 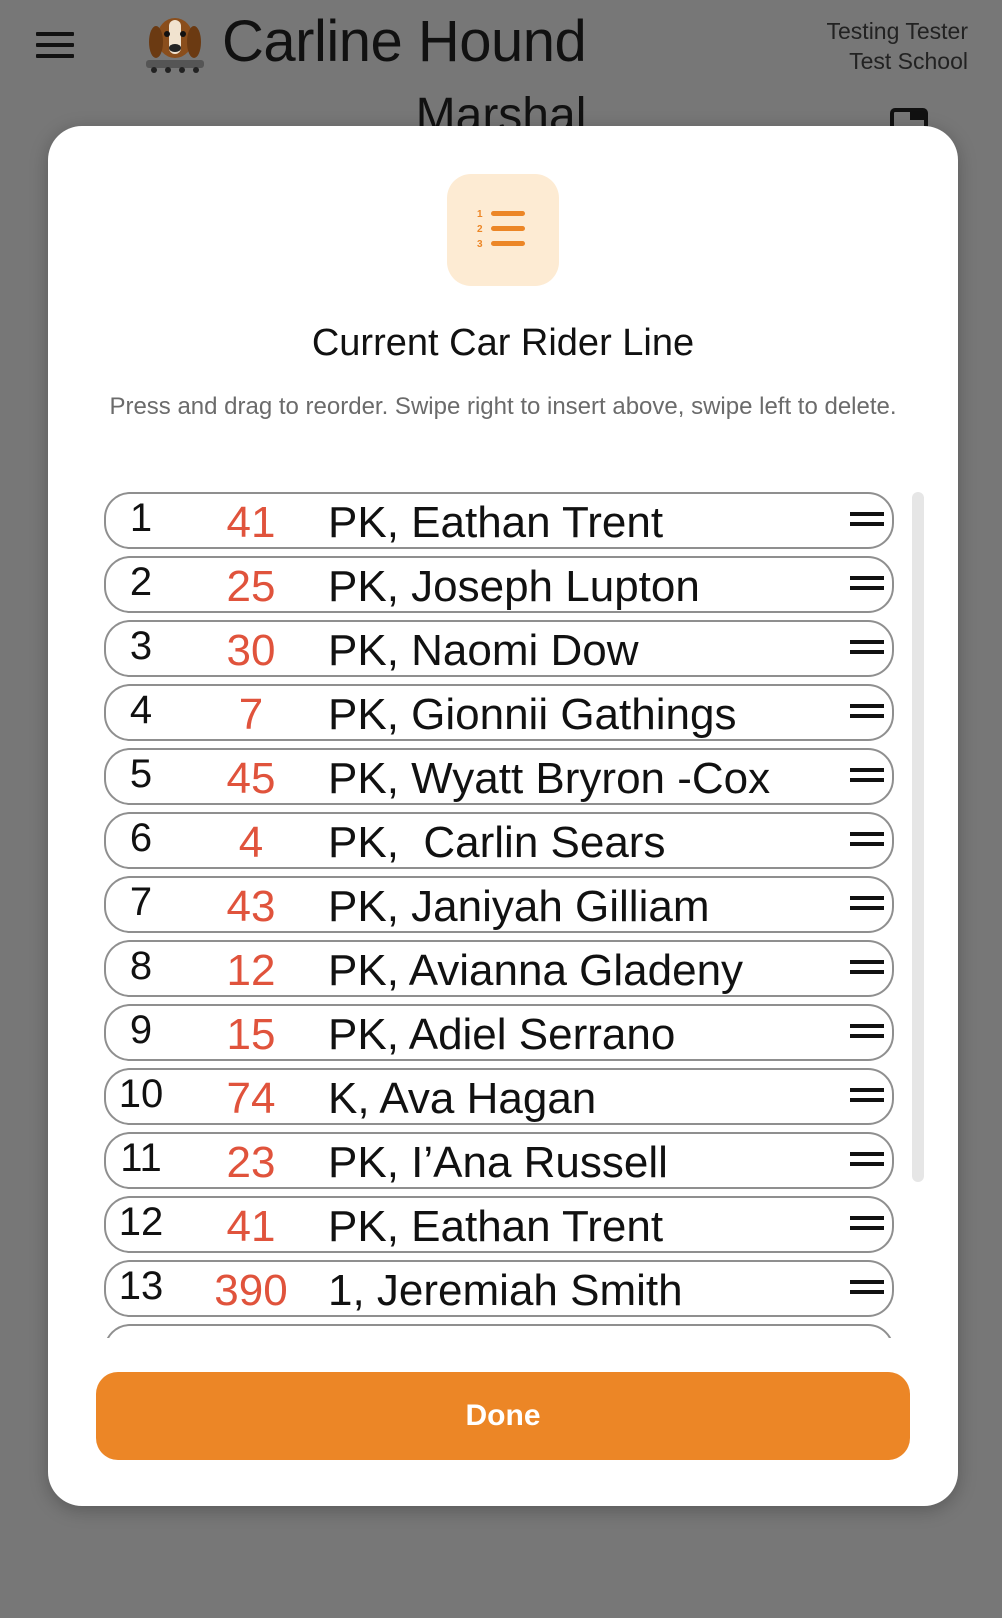 I want to click on line-position: 5, so click(x=141, y=774).